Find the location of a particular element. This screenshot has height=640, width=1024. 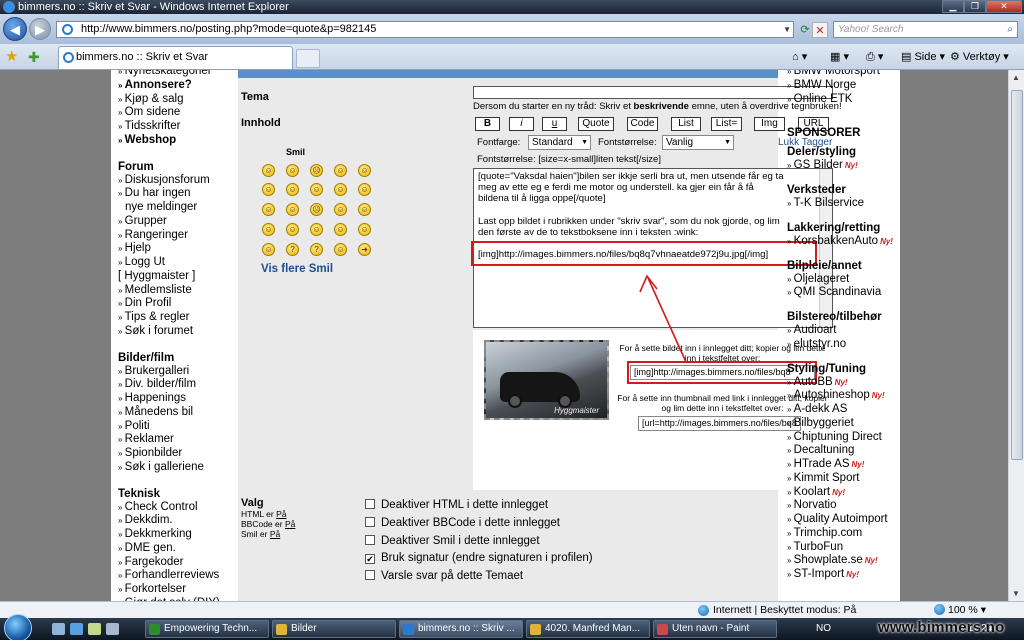

sponsor-link: BMW Motorsport is located at coordinates (843, 74).